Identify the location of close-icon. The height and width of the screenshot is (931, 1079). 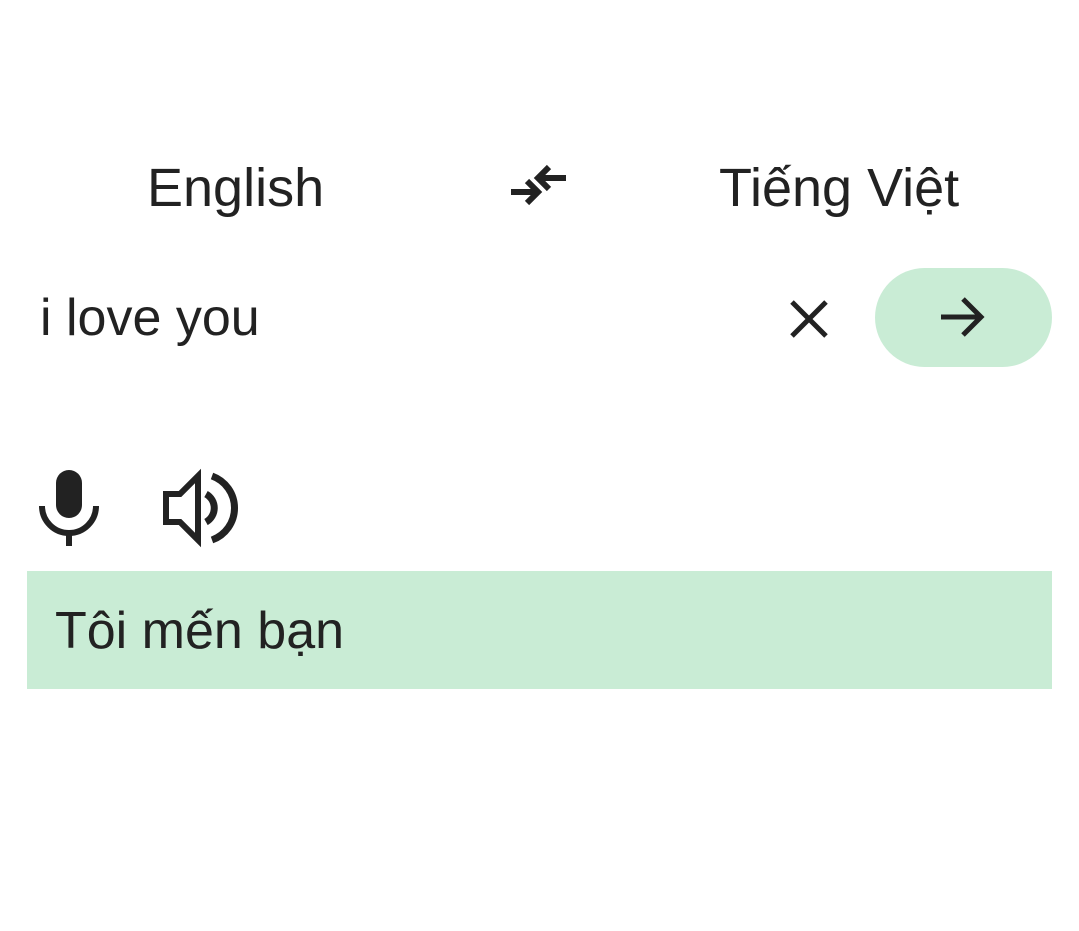
(809, 319).